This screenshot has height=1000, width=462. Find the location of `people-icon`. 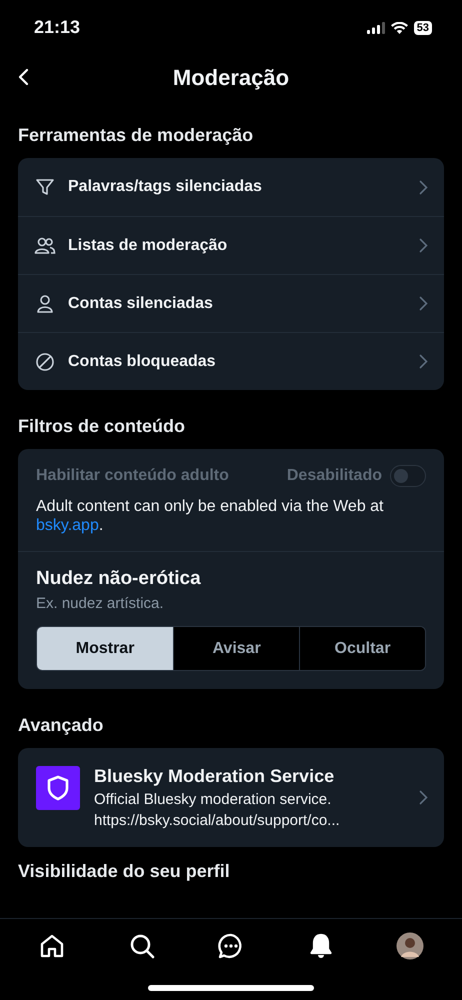

people-icon is located at coordinates (45, 246).